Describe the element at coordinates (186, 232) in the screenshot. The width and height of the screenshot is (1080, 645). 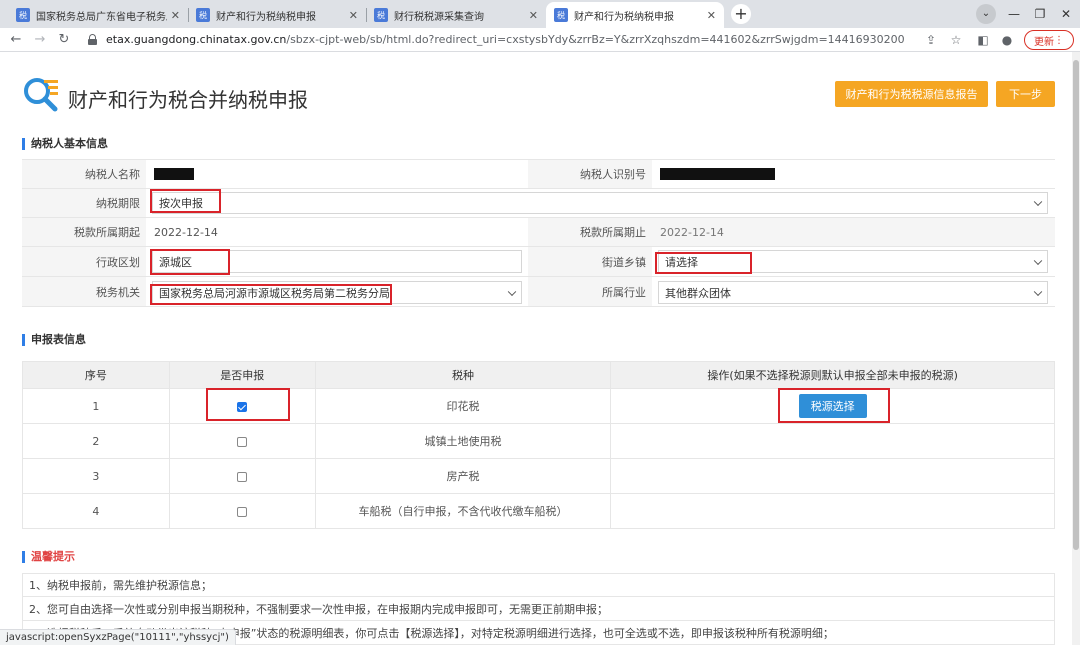
I see `period-start-value: 2022-12-14` at that location.